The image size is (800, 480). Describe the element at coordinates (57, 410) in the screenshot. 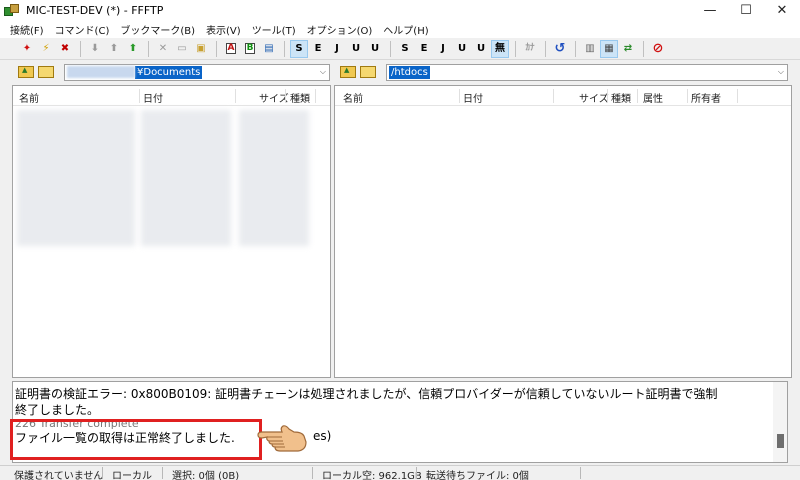

I see `log-line: 終了しました。` at that location.